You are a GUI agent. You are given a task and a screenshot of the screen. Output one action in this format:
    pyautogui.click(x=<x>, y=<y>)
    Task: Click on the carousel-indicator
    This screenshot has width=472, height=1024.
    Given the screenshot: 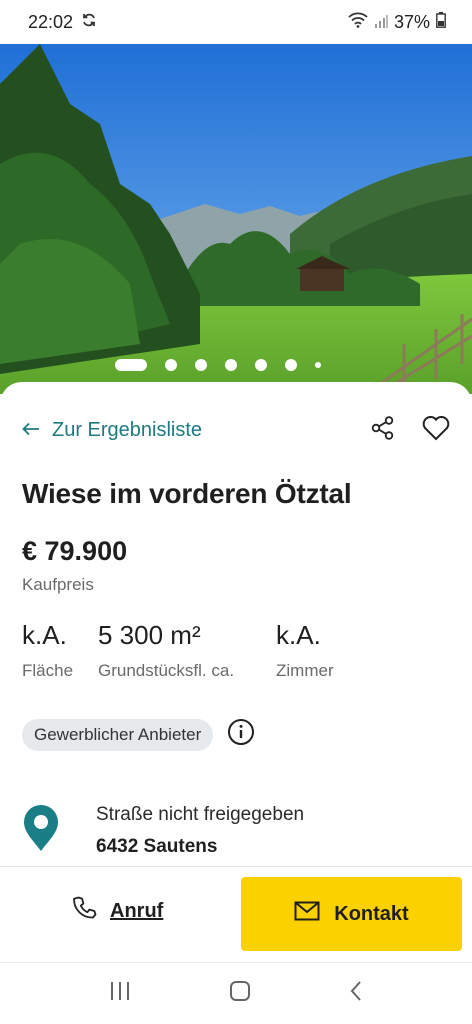 What is the action you would take?
    pyautogui.click(x=236, y=365)
    